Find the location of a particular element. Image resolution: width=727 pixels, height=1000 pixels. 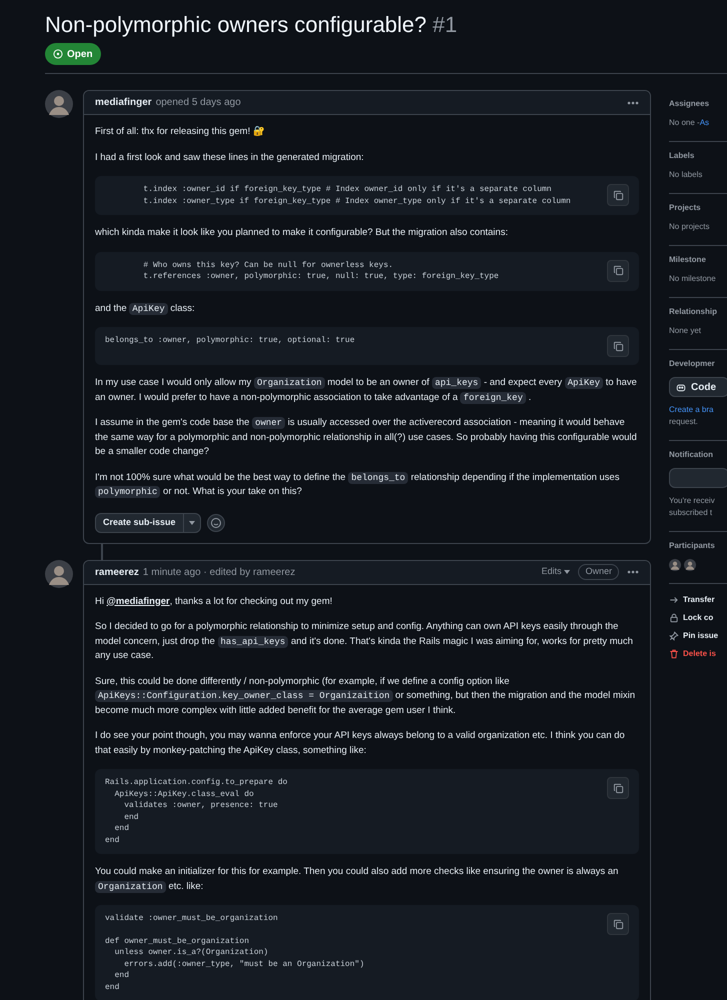

assign-link: As is located at coordinates (705, 123).